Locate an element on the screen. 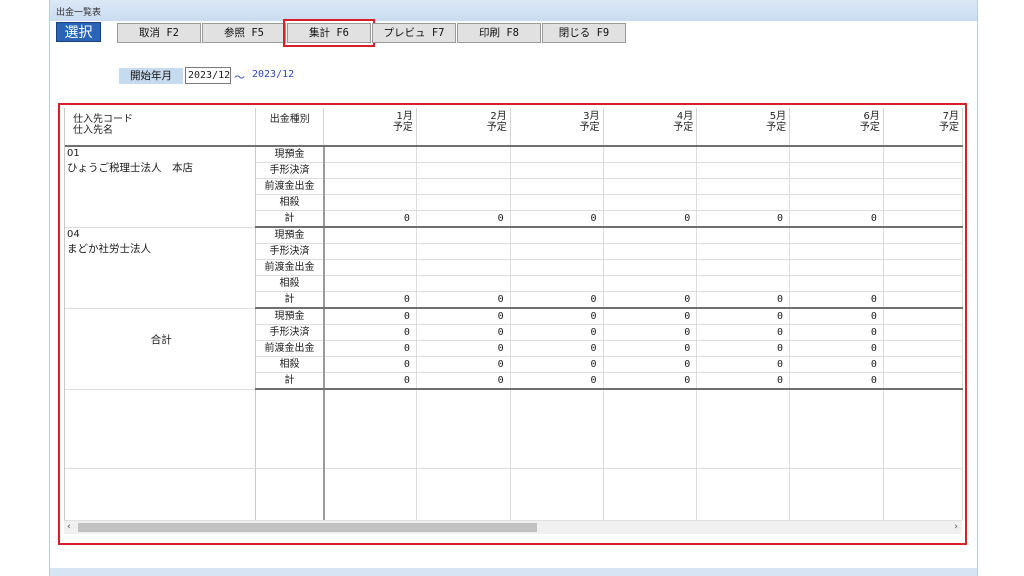  payment-type-cell: 手形決済 is located at coordinates (290, 332).